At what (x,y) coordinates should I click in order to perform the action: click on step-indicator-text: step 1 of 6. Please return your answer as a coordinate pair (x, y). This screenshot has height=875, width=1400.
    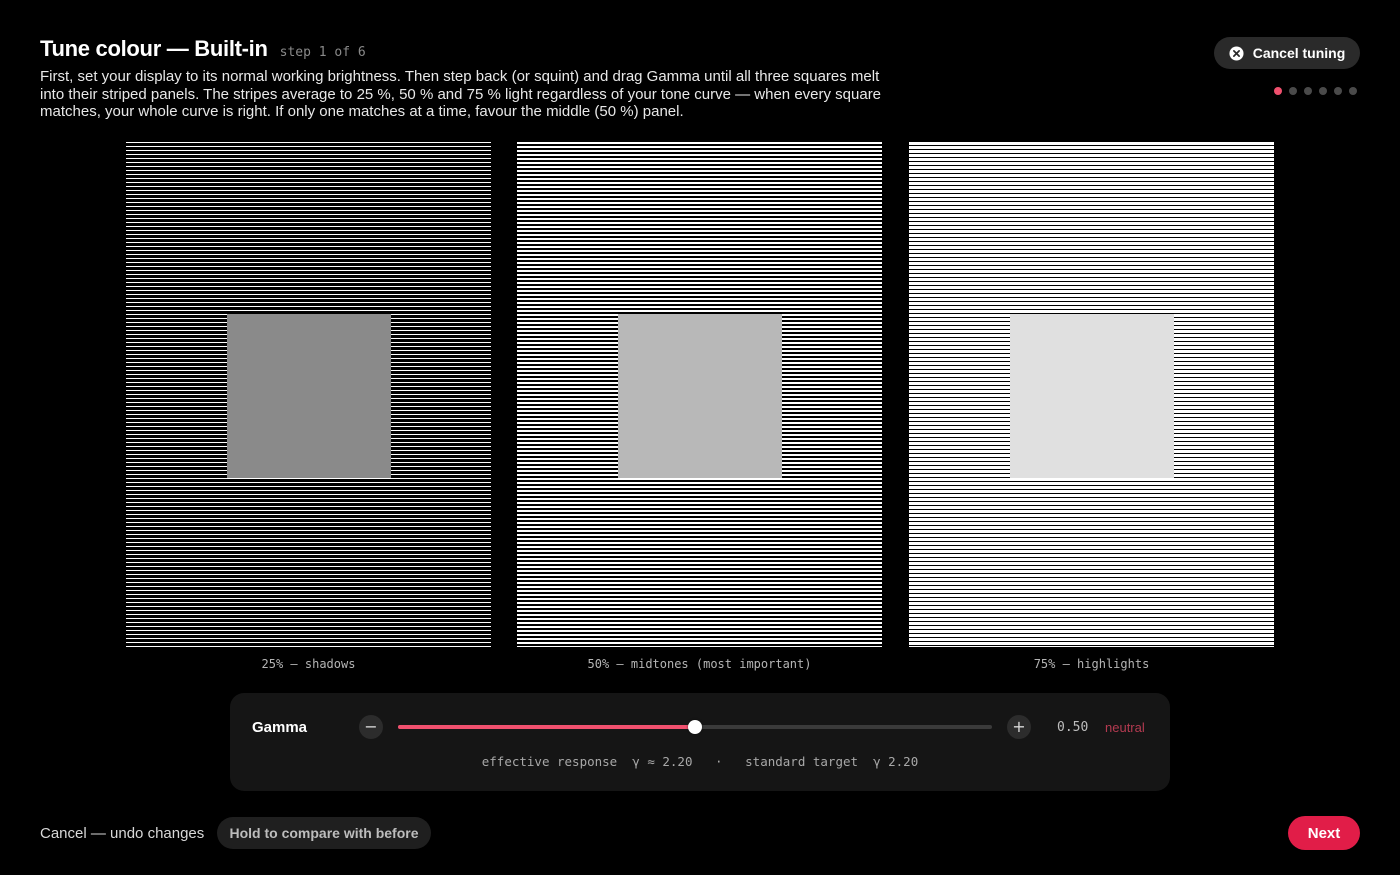
    Looking at the image, I should click on (322, 52).